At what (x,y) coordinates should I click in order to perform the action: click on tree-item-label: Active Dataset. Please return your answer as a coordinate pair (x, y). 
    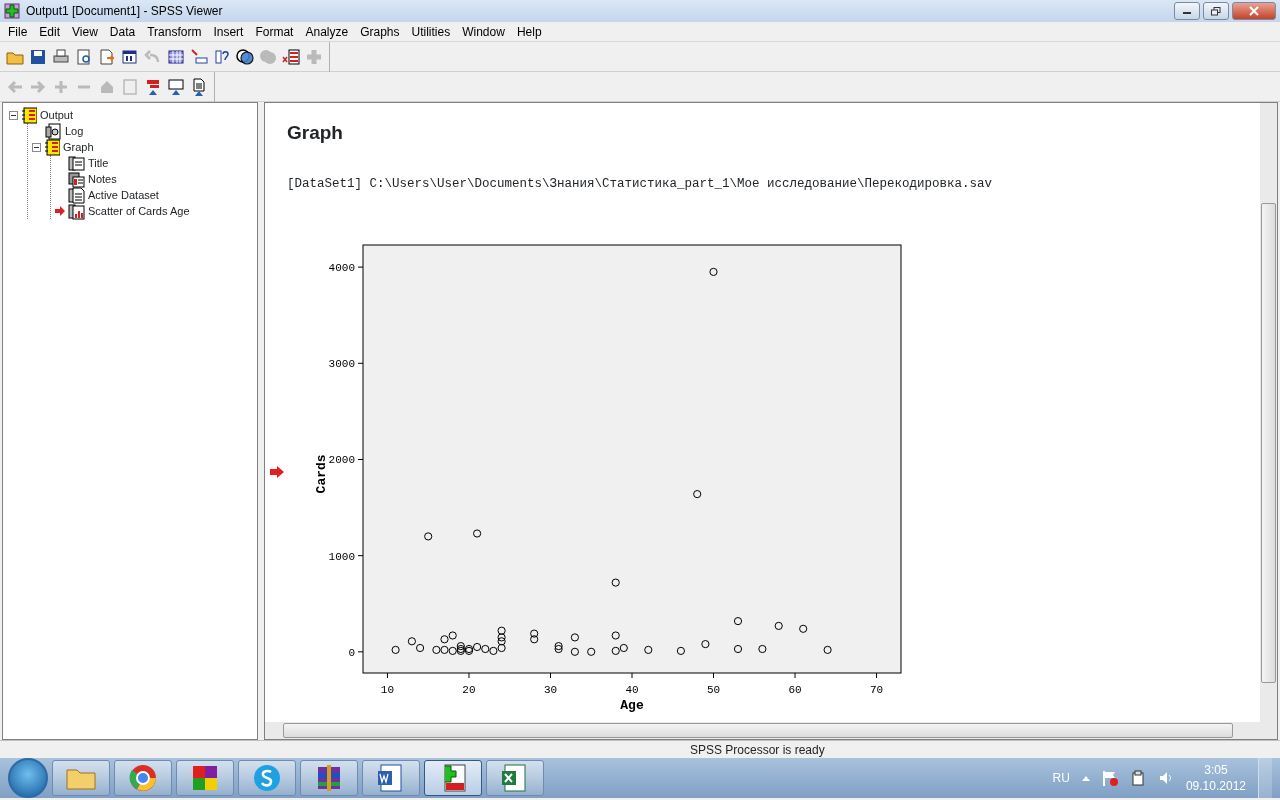
    Looking at the image, I should click on (123, 195).